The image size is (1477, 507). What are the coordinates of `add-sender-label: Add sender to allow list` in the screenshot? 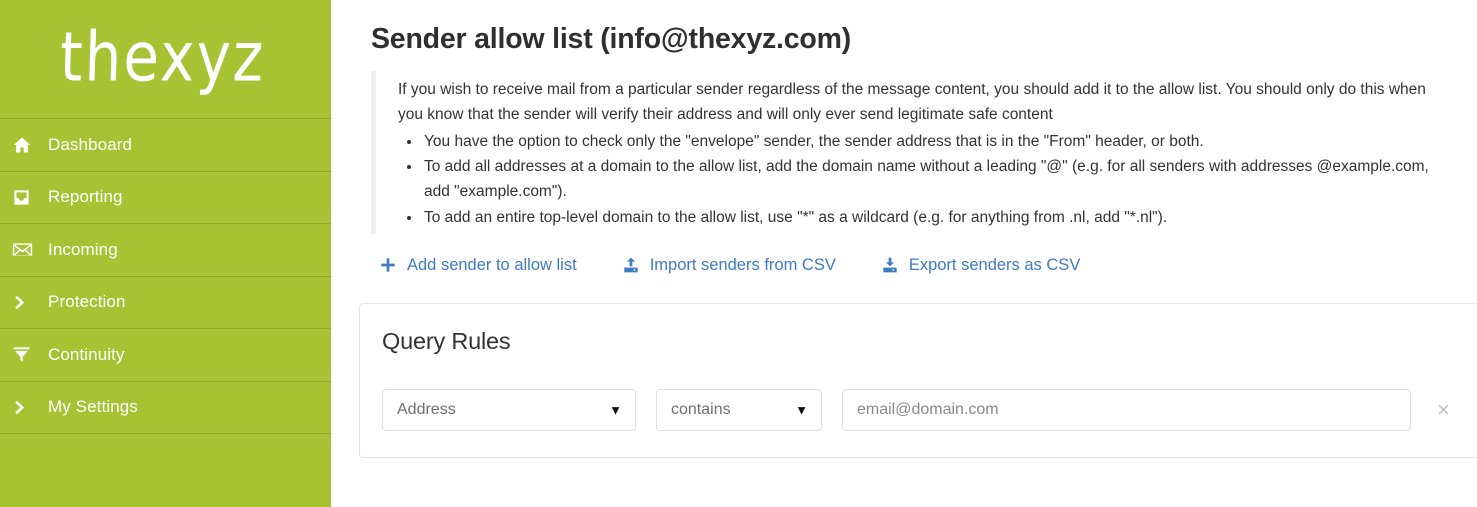 It's located at (492, 264).